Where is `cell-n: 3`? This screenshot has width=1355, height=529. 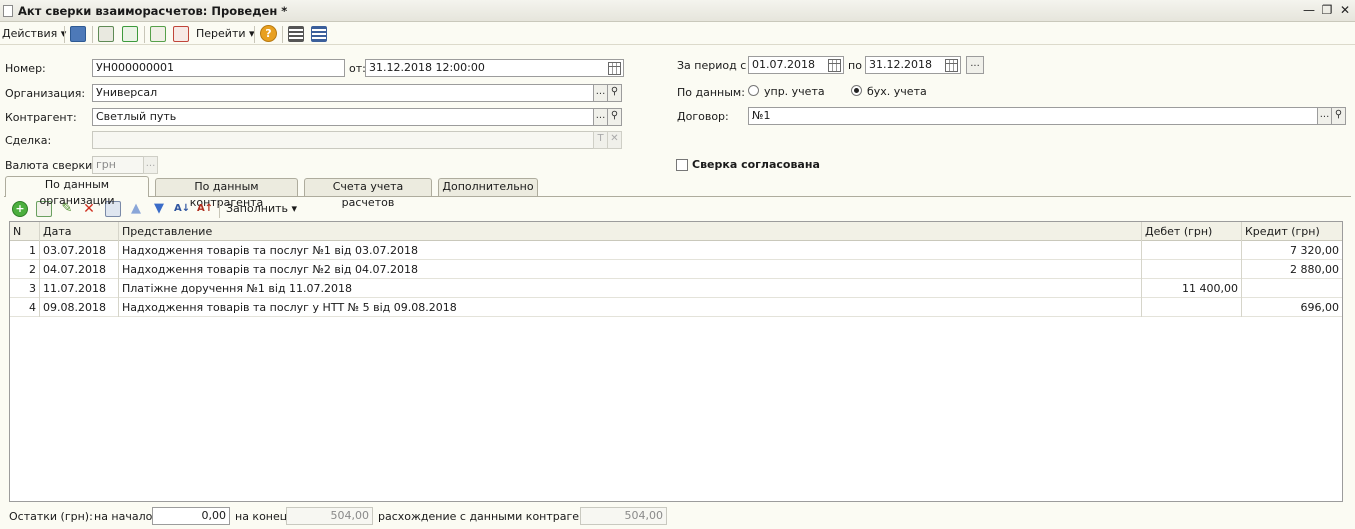
cell-n: 3 is located at coordinates (25, 288).